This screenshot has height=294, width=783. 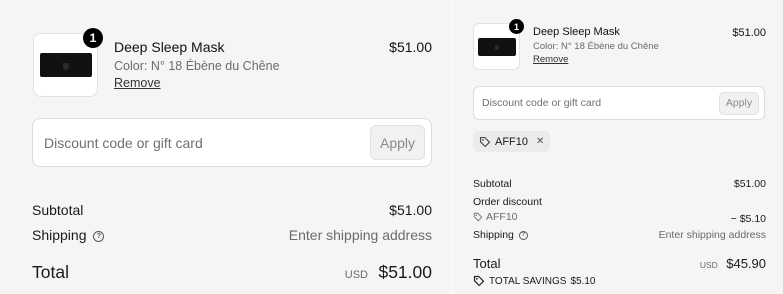 What do you see at coordinates (405, 272) in the screenshot?
I see `total-value: $51.00` at bounding box center [405, 272].